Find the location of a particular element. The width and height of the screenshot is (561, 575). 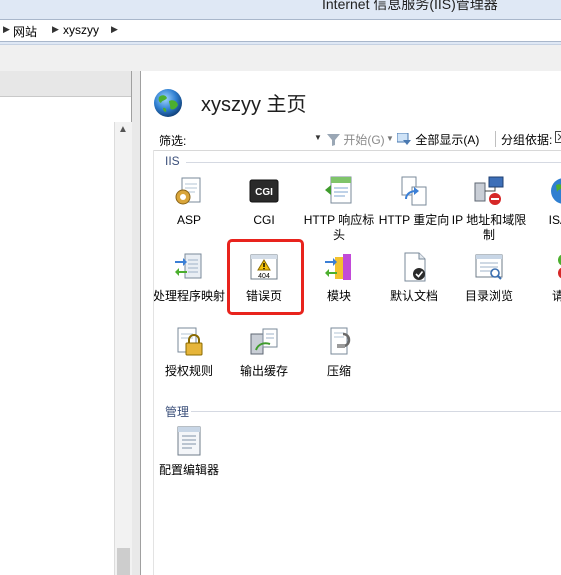

svg-text: CGI is located at coordinates (264, 192).